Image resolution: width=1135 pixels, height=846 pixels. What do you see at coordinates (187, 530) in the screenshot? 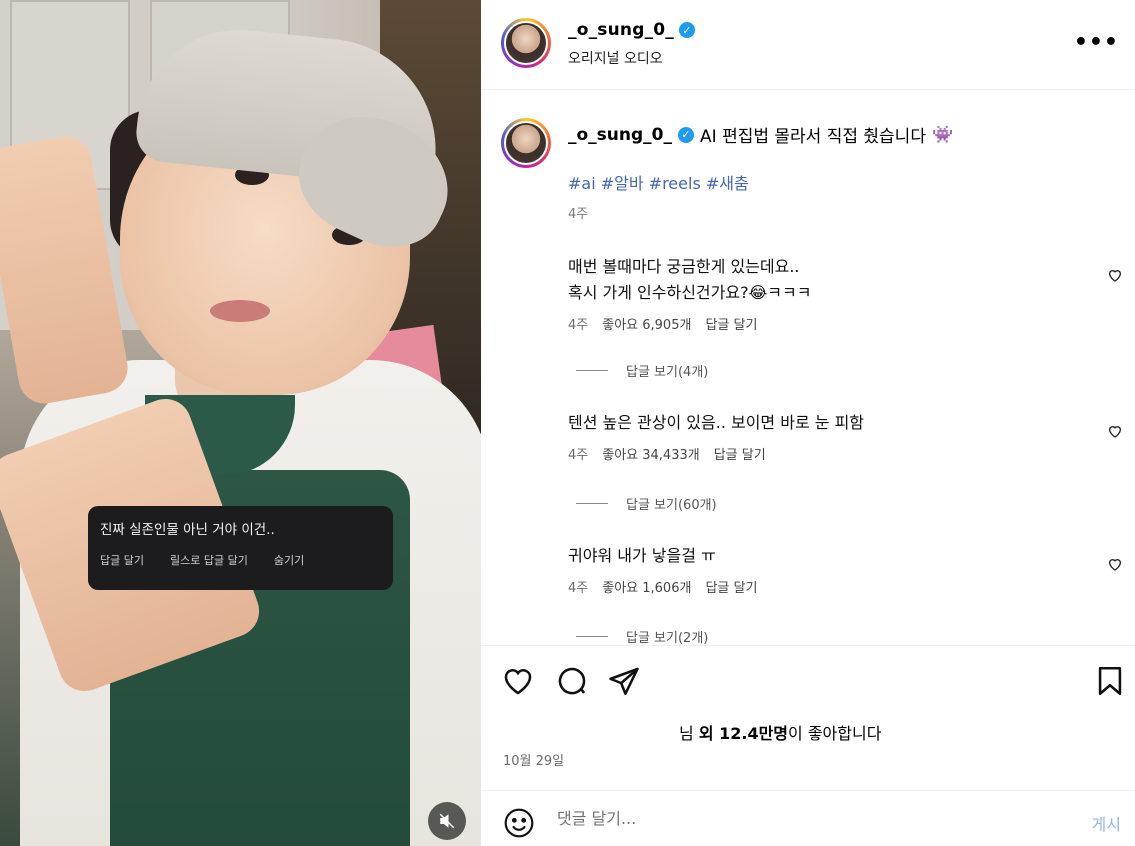
I see `comment-preview-text: 진짜 실존인물 아닌 거야 이건..` at bounding box center [187, 530].